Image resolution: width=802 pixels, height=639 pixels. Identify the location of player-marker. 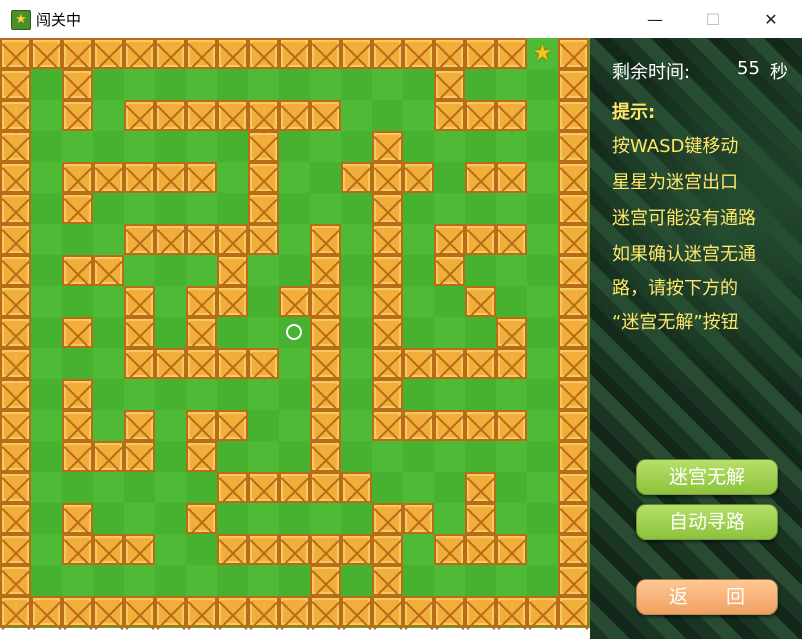
(294, 332).